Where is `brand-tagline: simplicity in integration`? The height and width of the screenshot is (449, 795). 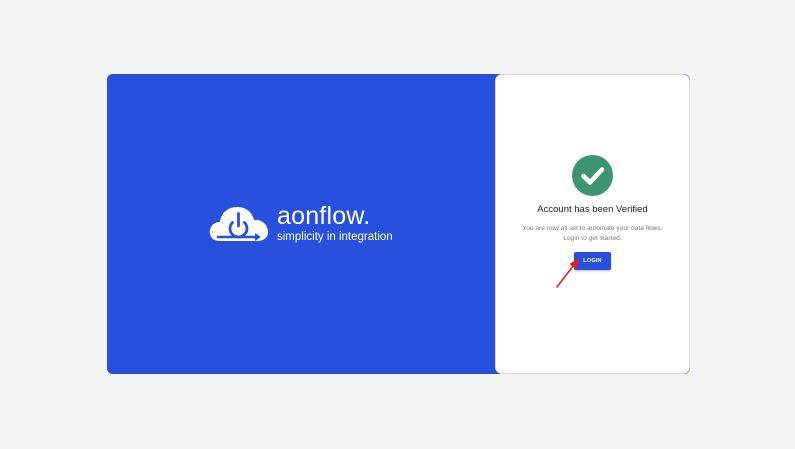
brand-tagline: simplicity in integration is located at coordinates (335, 237).